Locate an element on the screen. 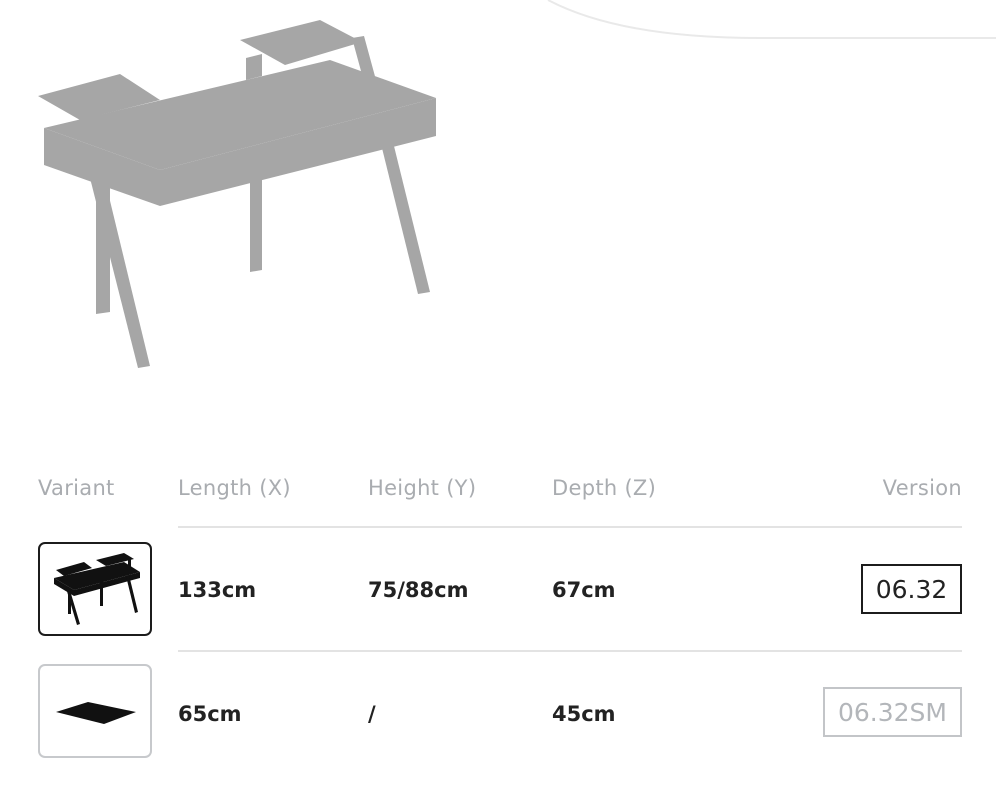 This screenshot has width=996, height=788. variant-thumbnail-desk is located at coordinates (95, 589).